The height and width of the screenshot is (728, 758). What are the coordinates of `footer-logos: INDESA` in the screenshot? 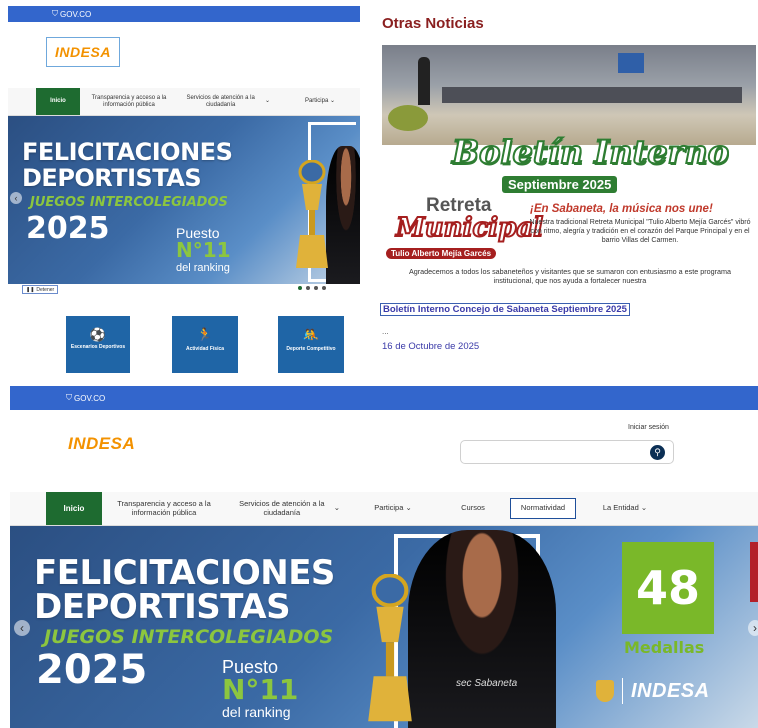 It's located at (653, 691).